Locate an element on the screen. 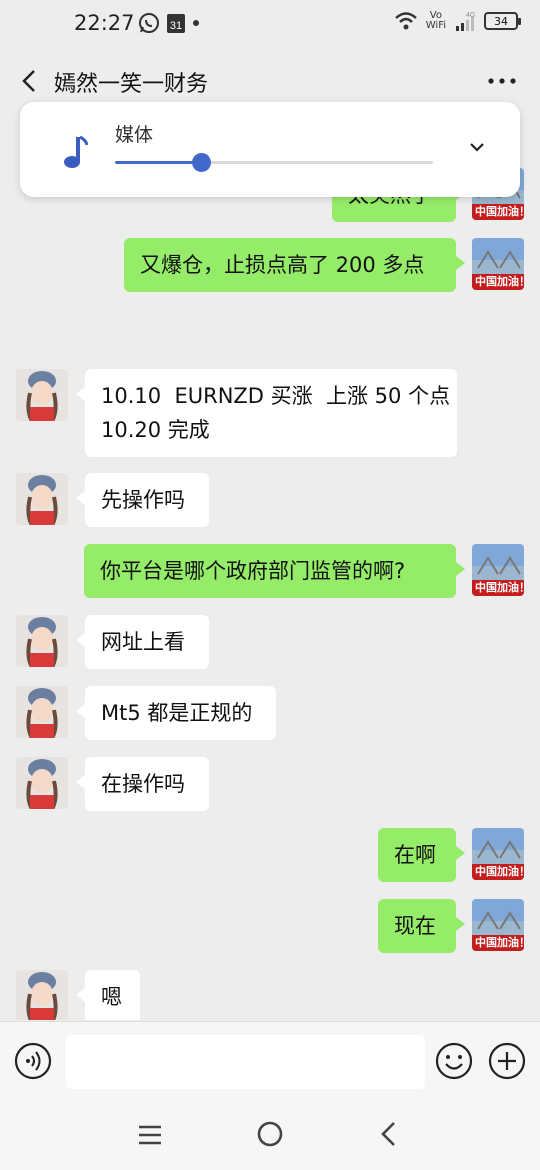 The height and width of the screenshot is (1170, 540). incoming-message: 先操作吗 is located at coordinates (270, 500).